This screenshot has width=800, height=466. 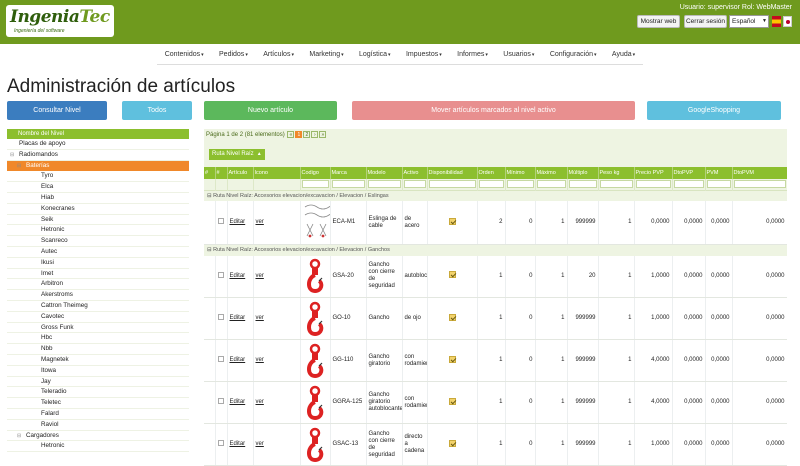 I want to click on nav-item-3: Marketing▾, so click(x=326, y=54).